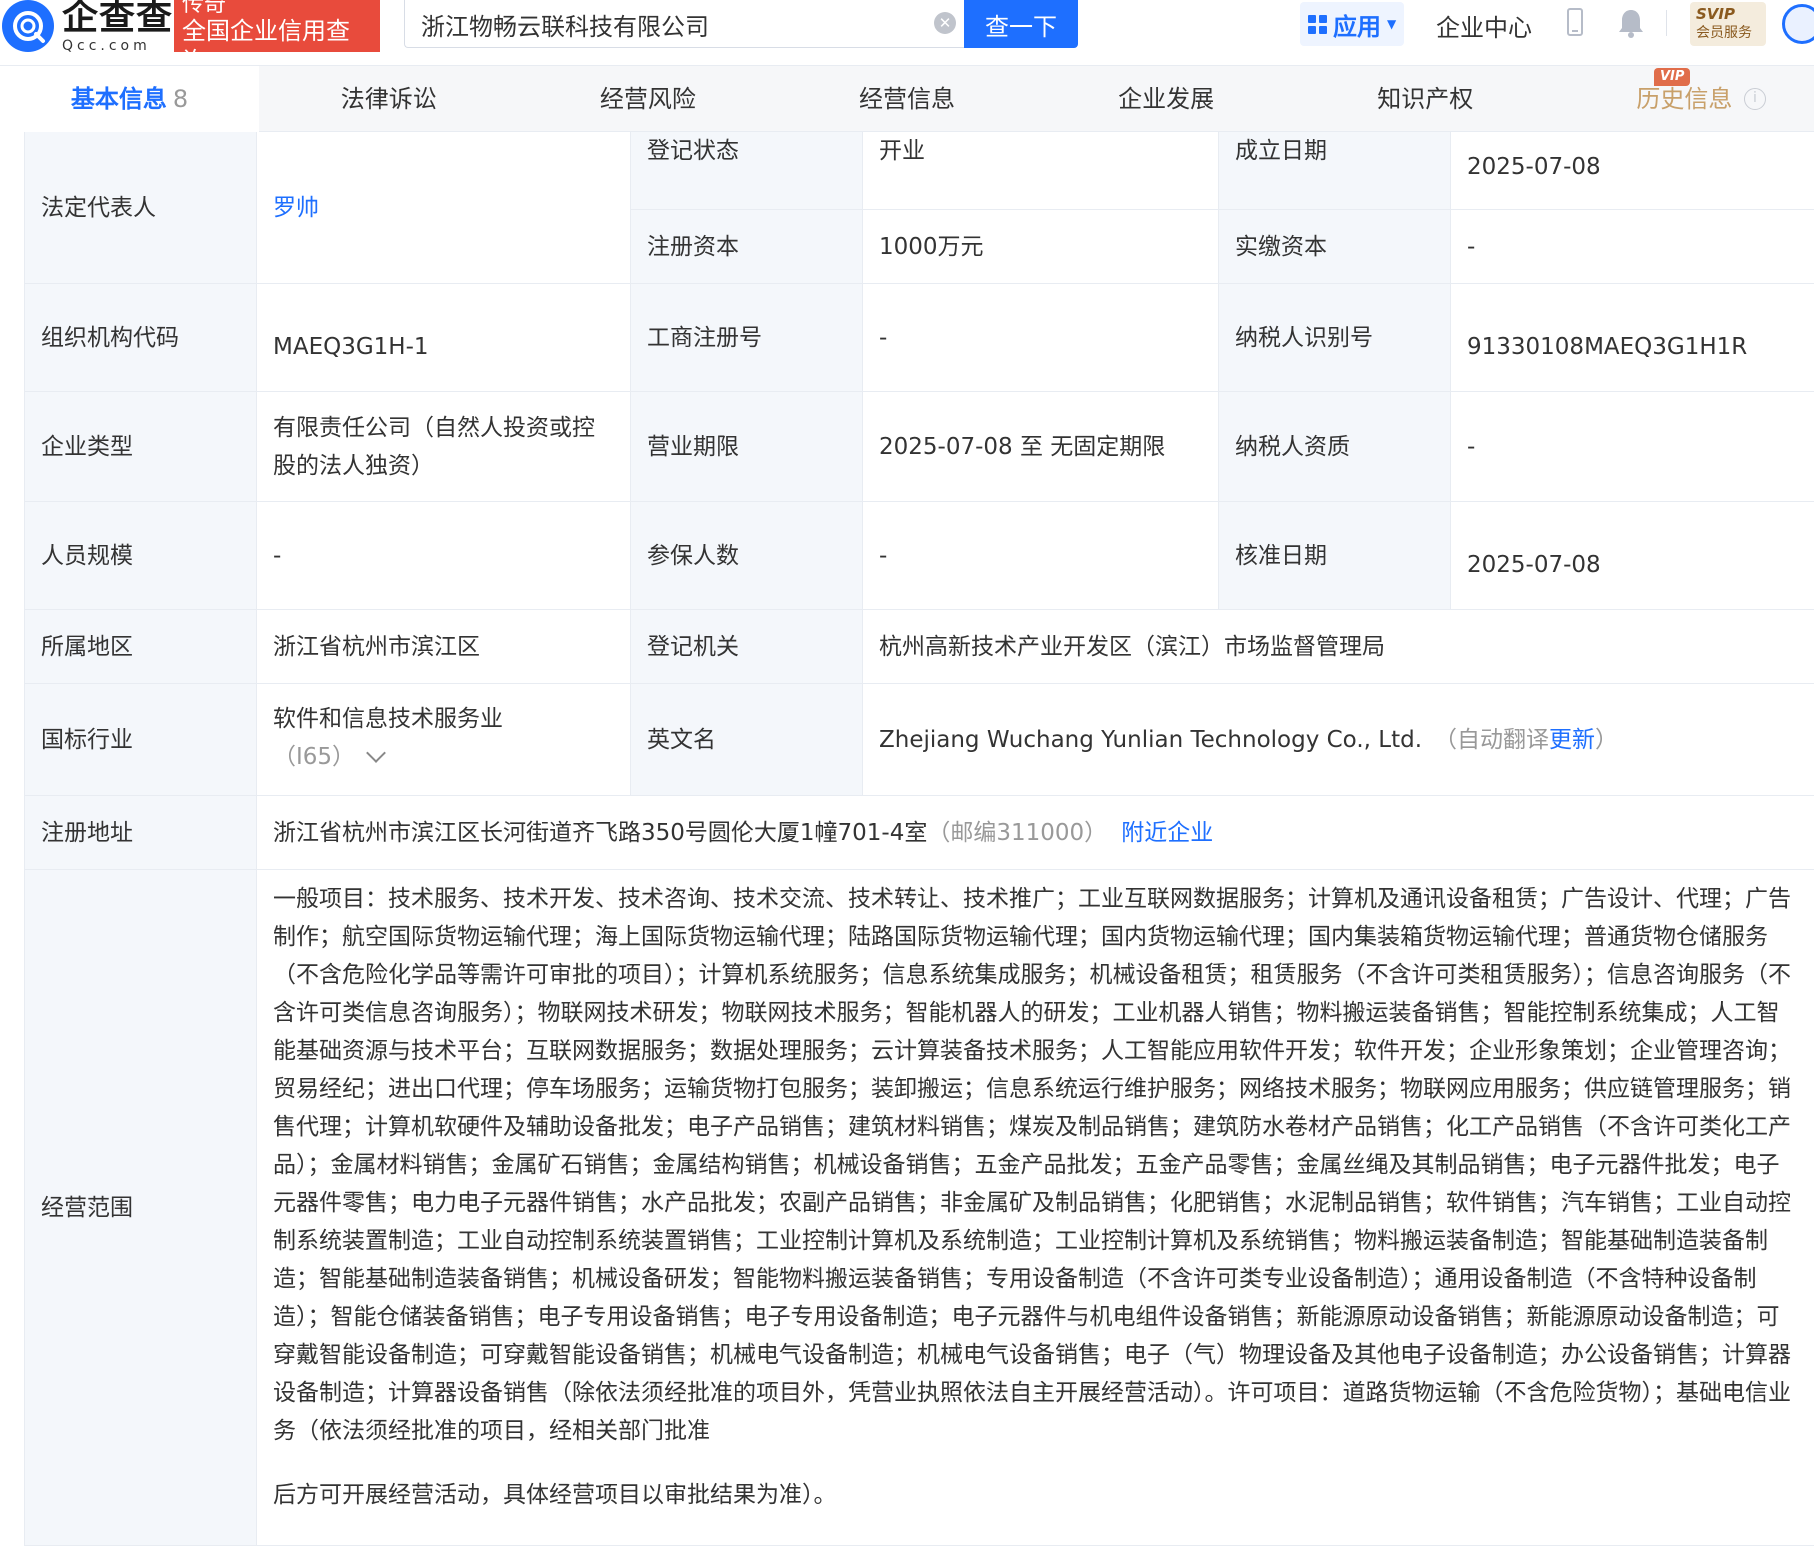 Image resolution: width=1814 pixels, height=1546 pixels. What do you see at coordinates (118, 19) in the screenshot?
I see `logo-cn-text: 企查查` at bounding box center [118, 19].